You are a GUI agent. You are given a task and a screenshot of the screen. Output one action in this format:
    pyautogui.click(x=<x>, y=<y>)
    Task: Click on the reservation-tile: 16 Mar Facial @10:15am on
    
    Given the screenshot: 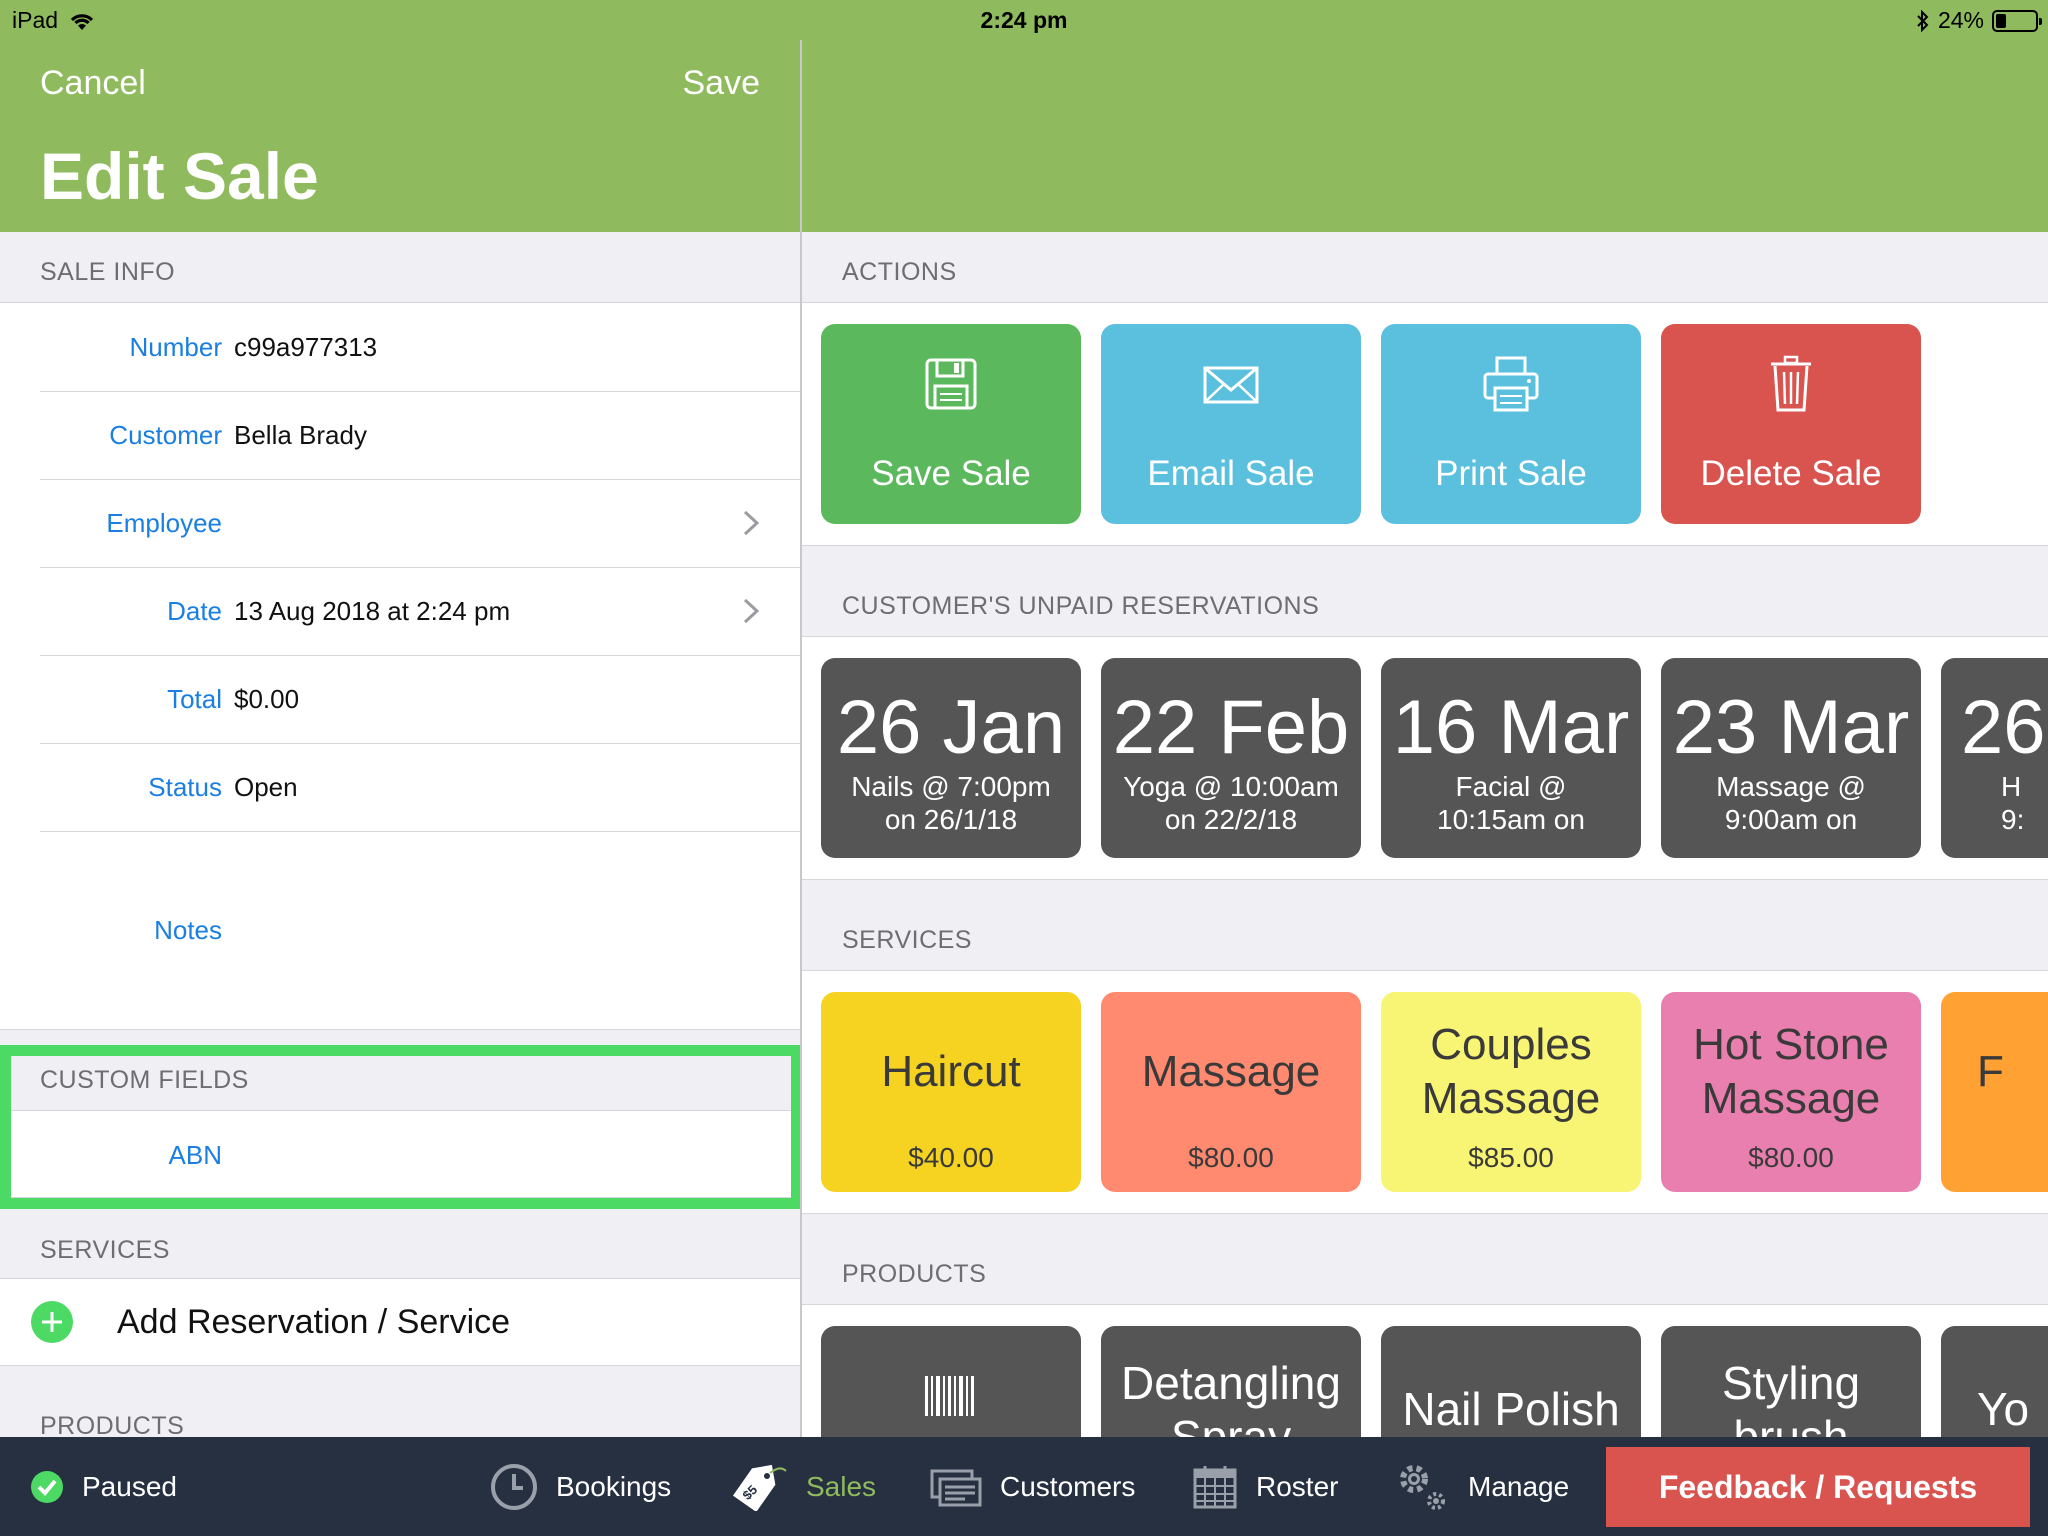 What is the action you would take?
    pyautogui.click(x=1511, y=758)
    